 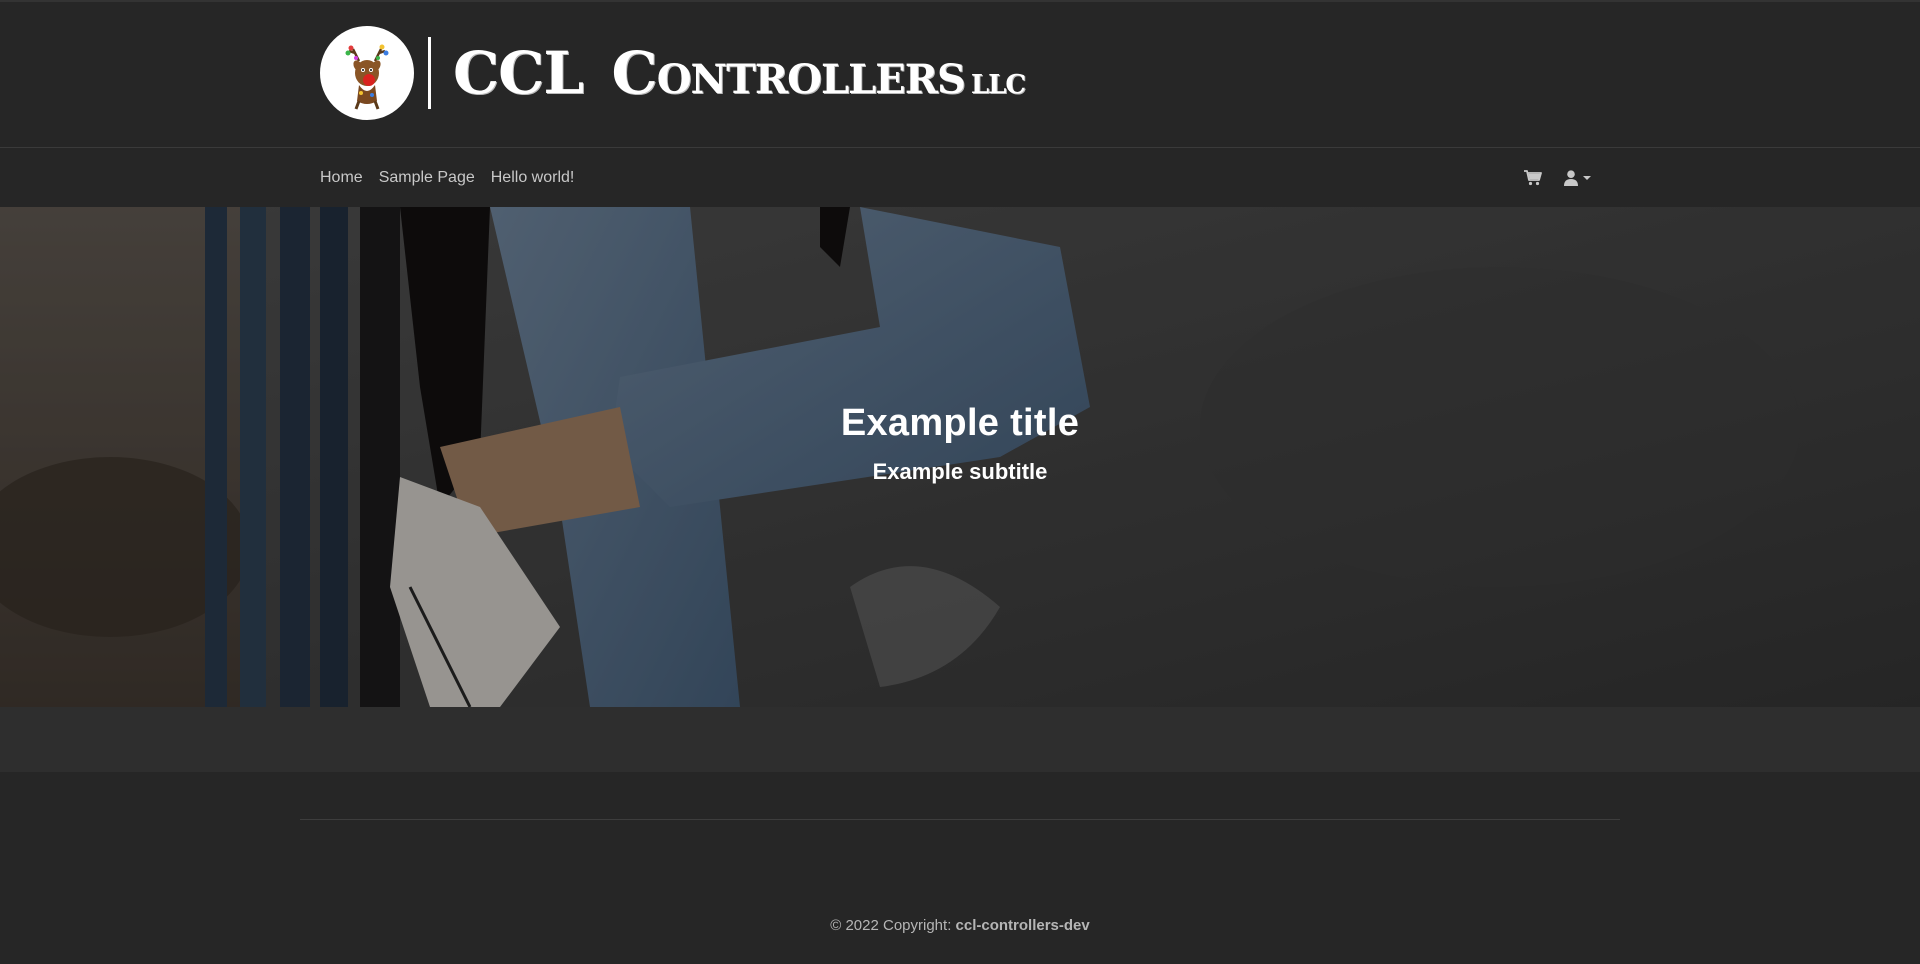 What do you see at coordinates (960, 177) in the screenshot?
I see `main-navbar: Home Sample Page Hello world!` at bounding box center [960, 177].